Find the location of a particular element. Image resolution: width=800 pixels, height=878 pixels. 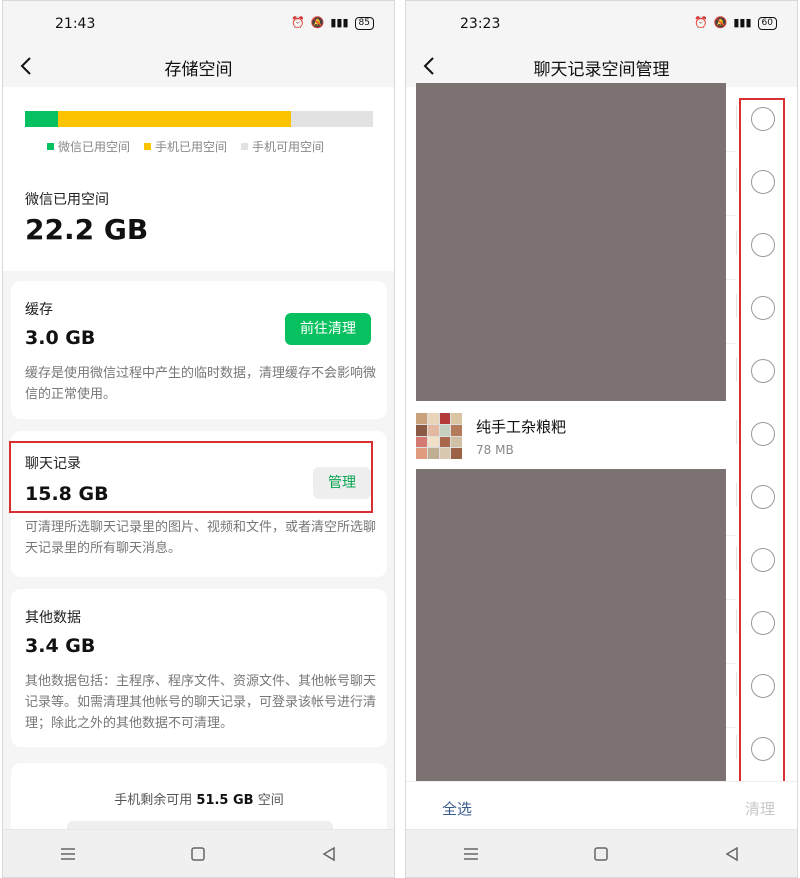

go-clean-button: 前往清理 is located at coordinates (328, 329).